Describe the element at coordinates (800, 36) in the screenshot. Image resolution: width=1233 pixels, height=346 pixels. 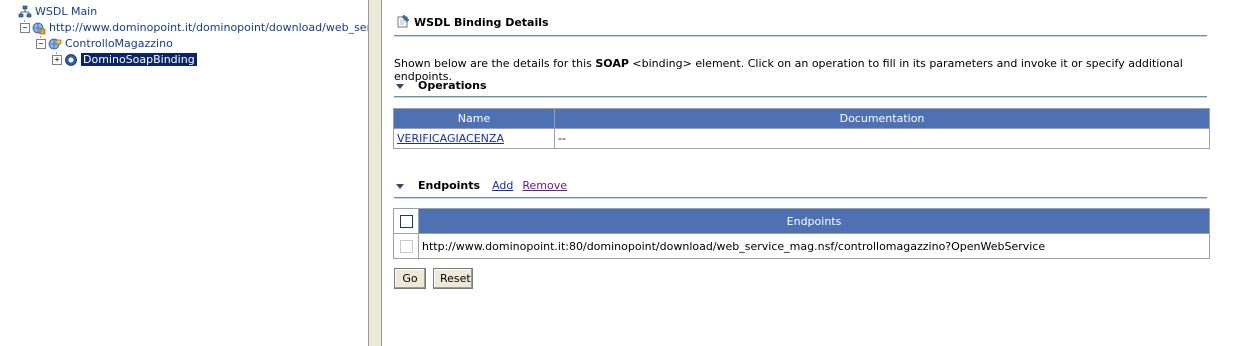
I see `title-divider` at that location.